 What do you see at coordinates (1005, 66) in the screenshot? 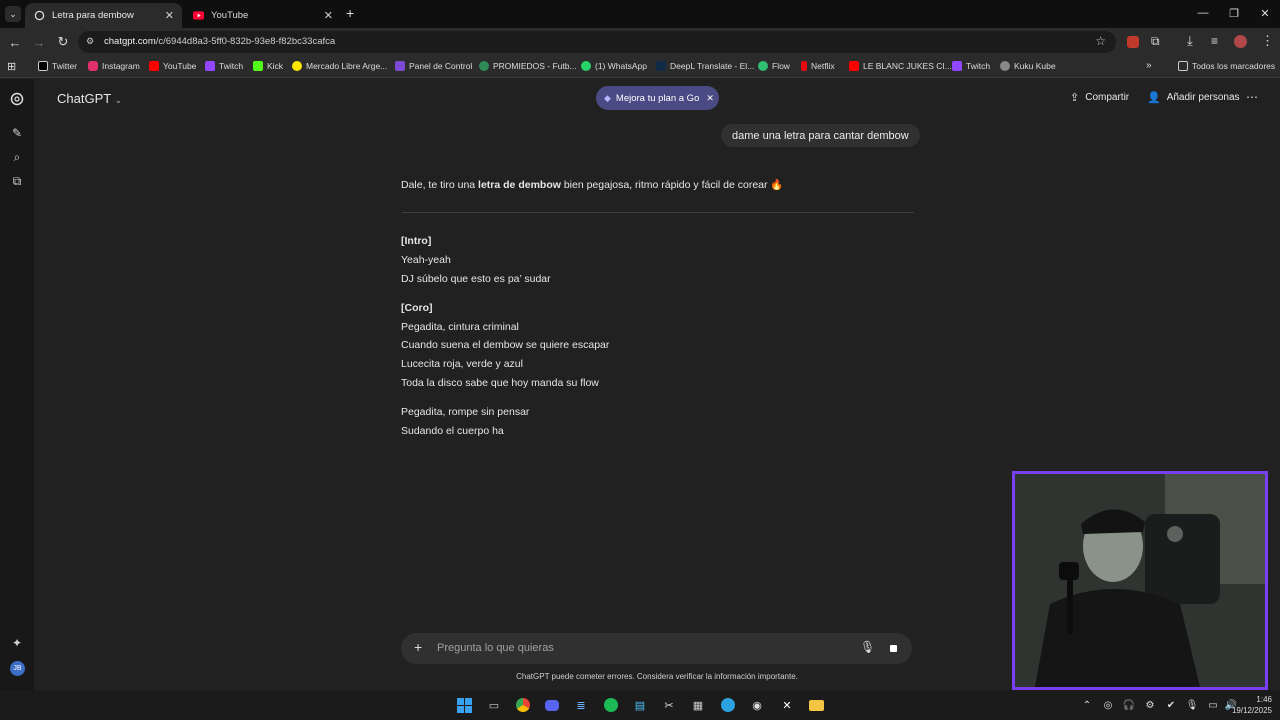
I see `globe-icon` at bounding box center [1005, 66].